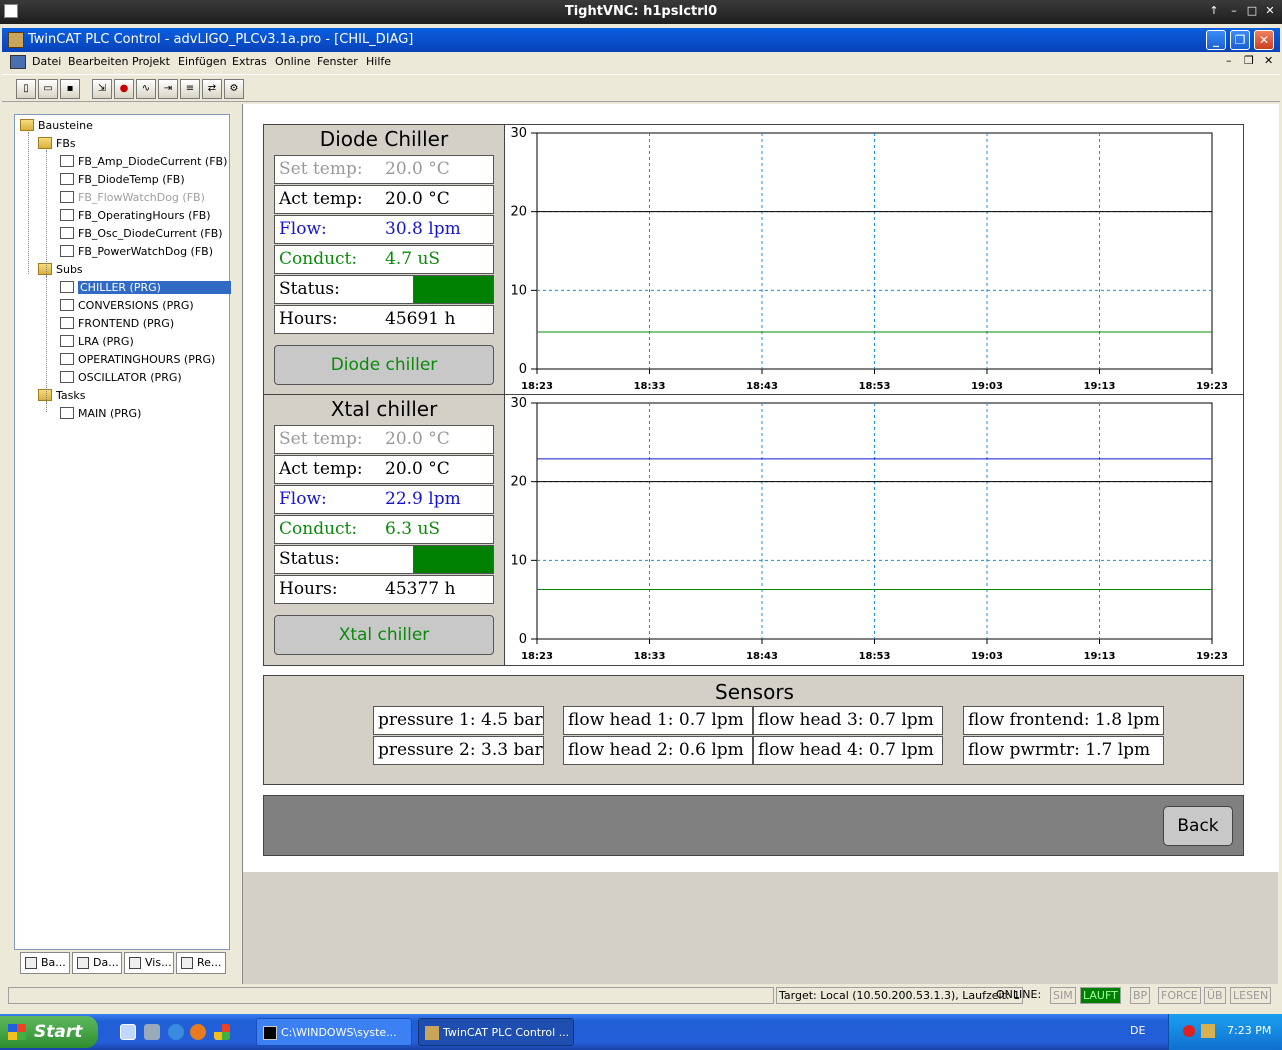 The height and width of the screenshot is (1050, 1282). What do you see at coordinates (60, 270) in the screenshot?
I see `tree-folder-subs: Subs` at bounding box center [60, 270].